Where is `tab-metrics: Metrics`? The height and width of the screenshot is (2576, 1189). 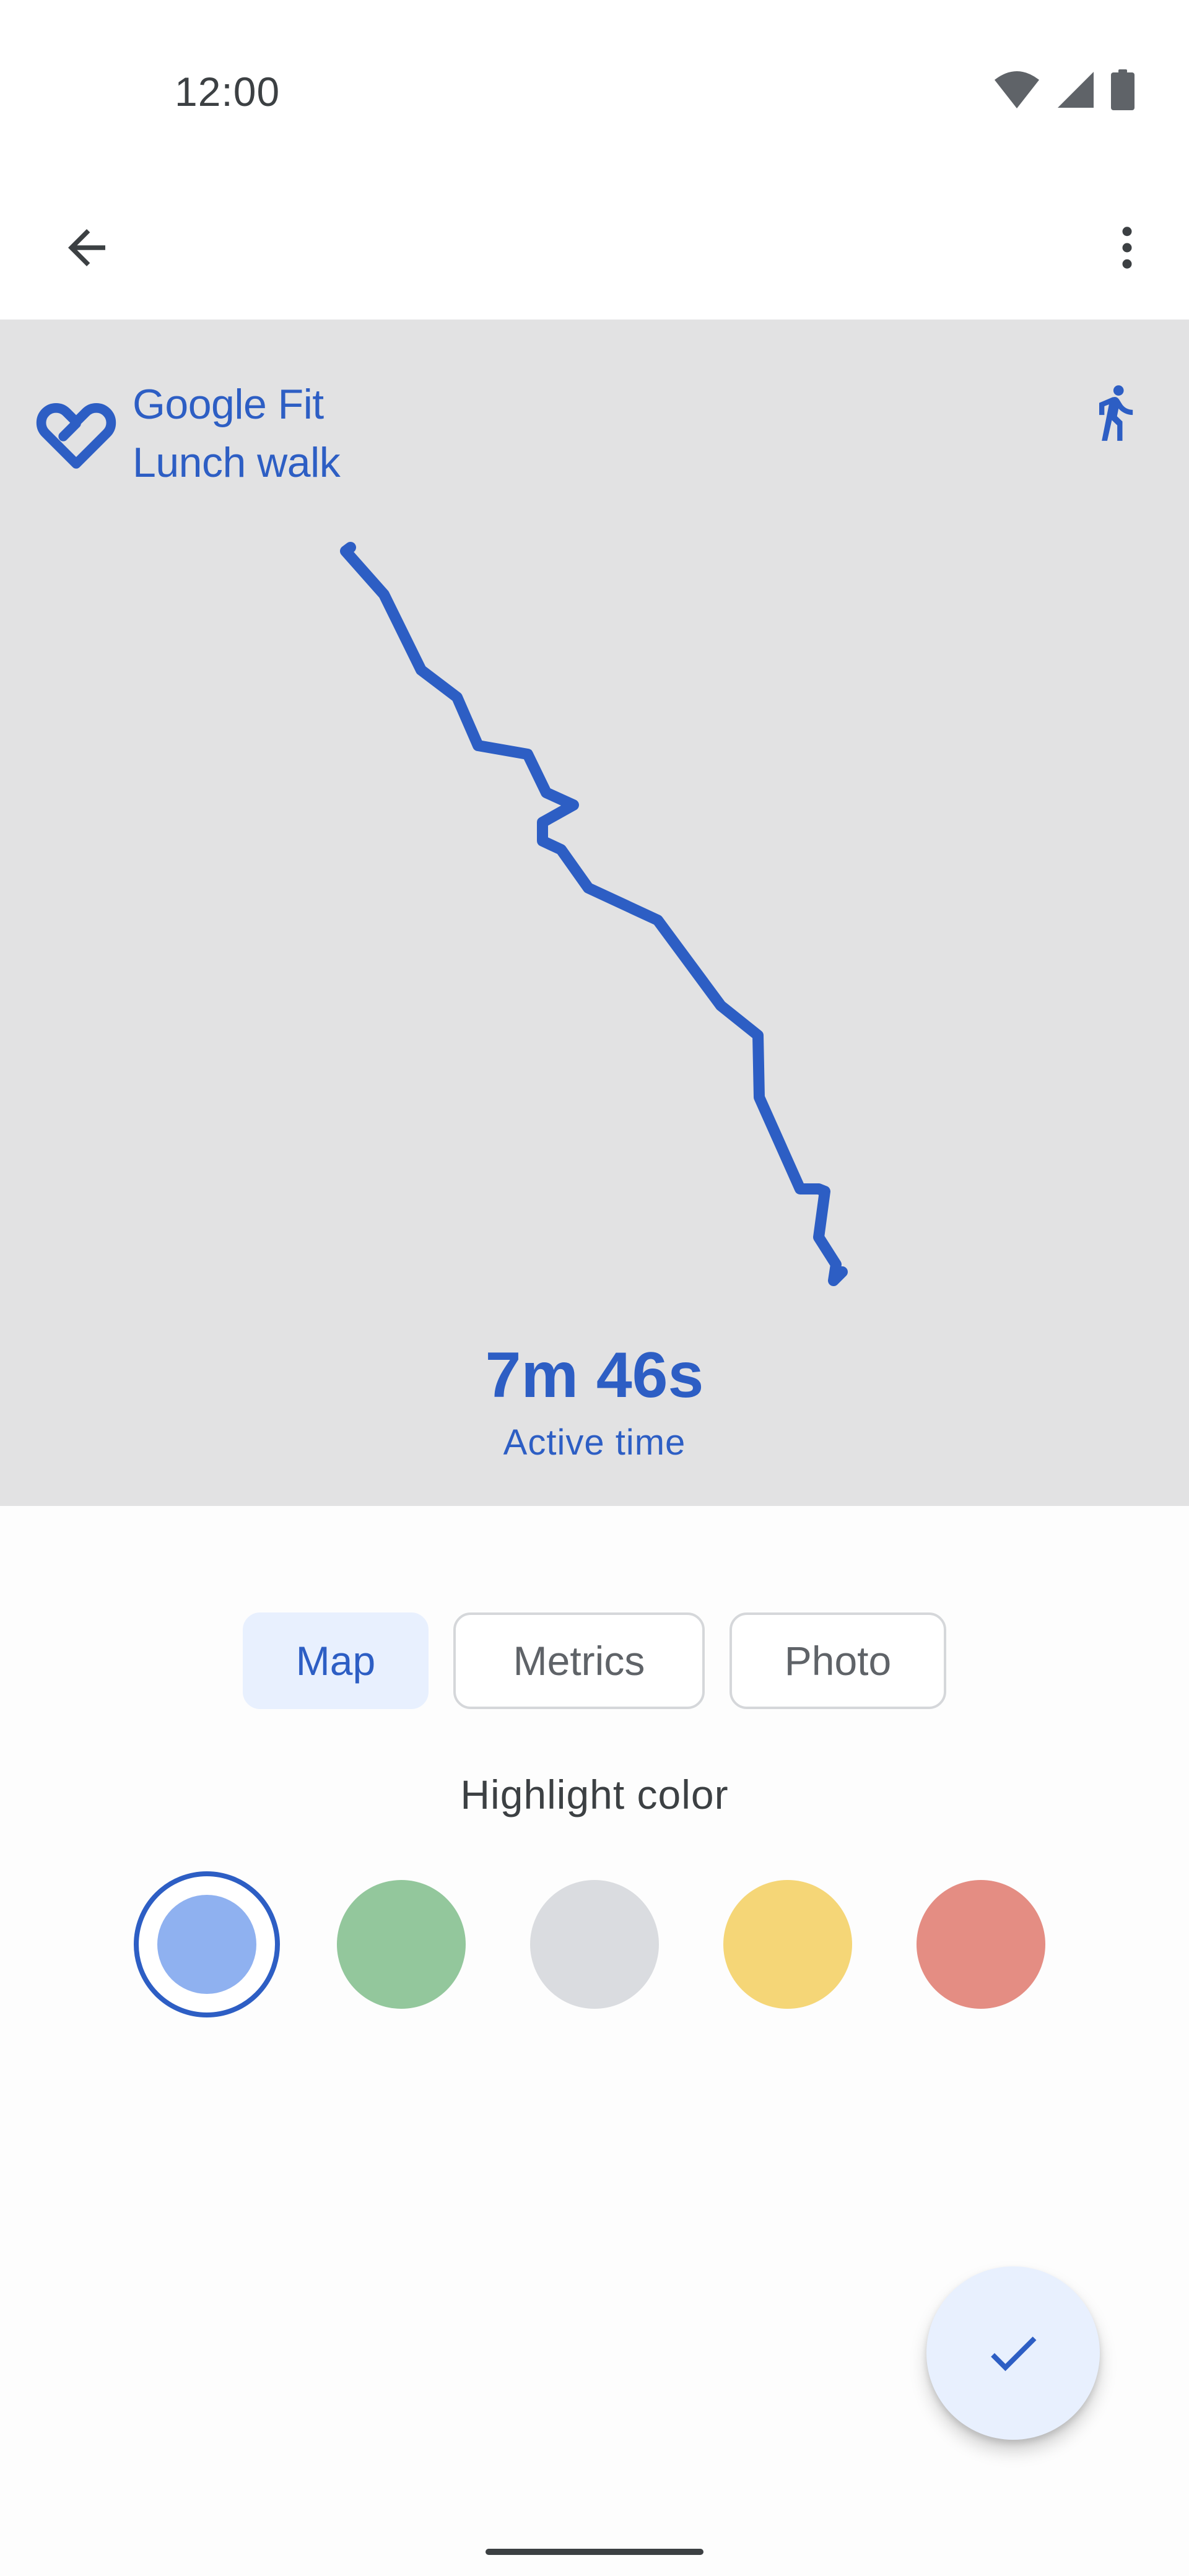
tab-metrics: Metrics is located at coordinates (579, 1660).